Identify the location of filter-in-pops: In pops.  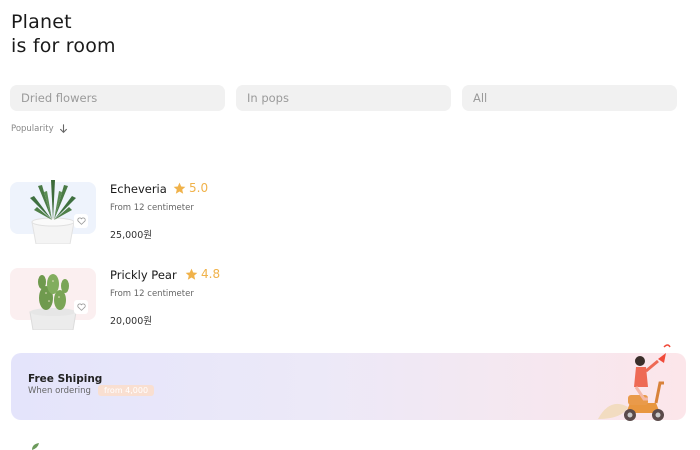
(343, 98).